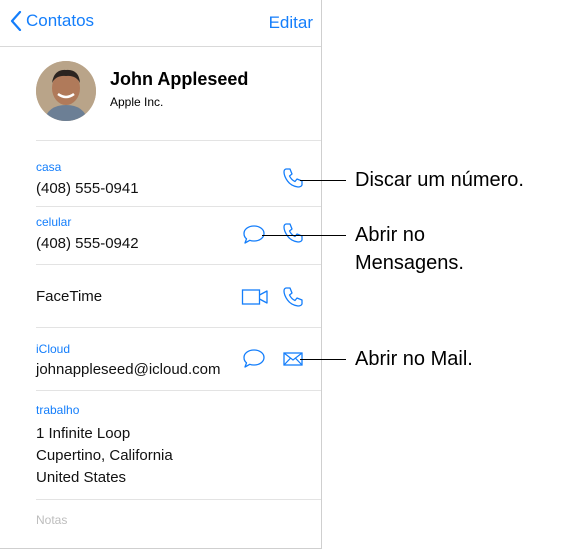 The image size is (582, 549). I want to click on phone-home-number: (408) 555-0941, so click(87, 188).